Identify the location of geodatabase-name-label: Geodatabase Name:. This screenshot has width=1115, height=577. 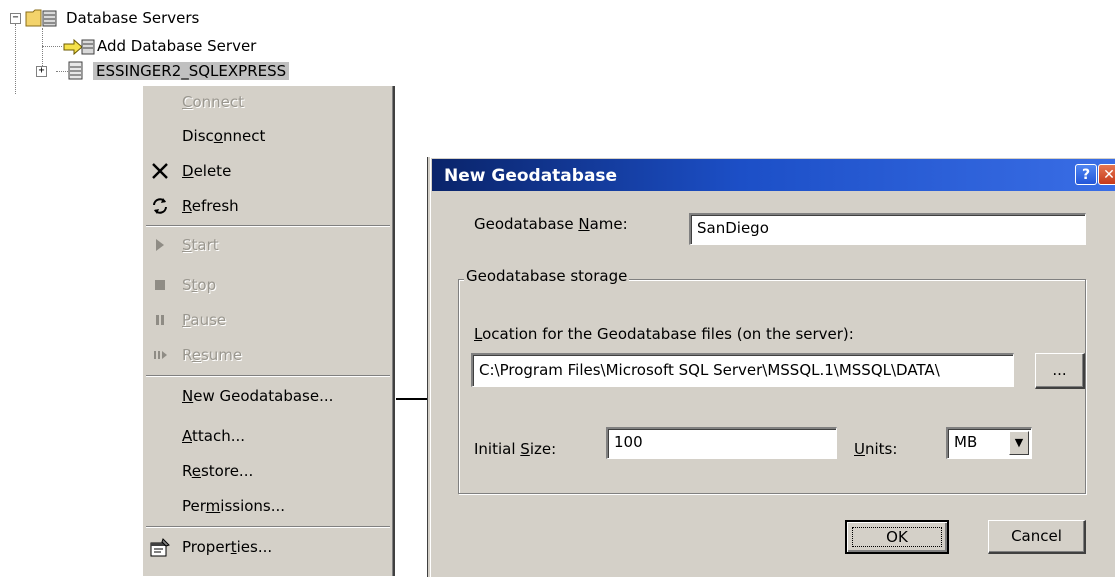
(551, 224).